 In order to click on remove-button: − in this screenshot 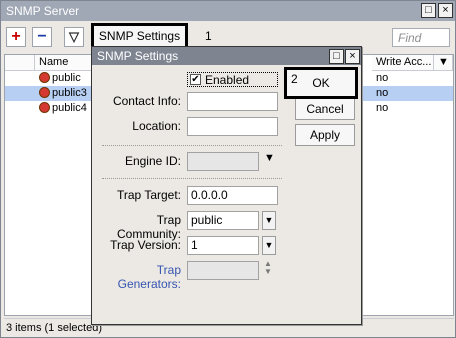, I will do `click(42, 37)`.